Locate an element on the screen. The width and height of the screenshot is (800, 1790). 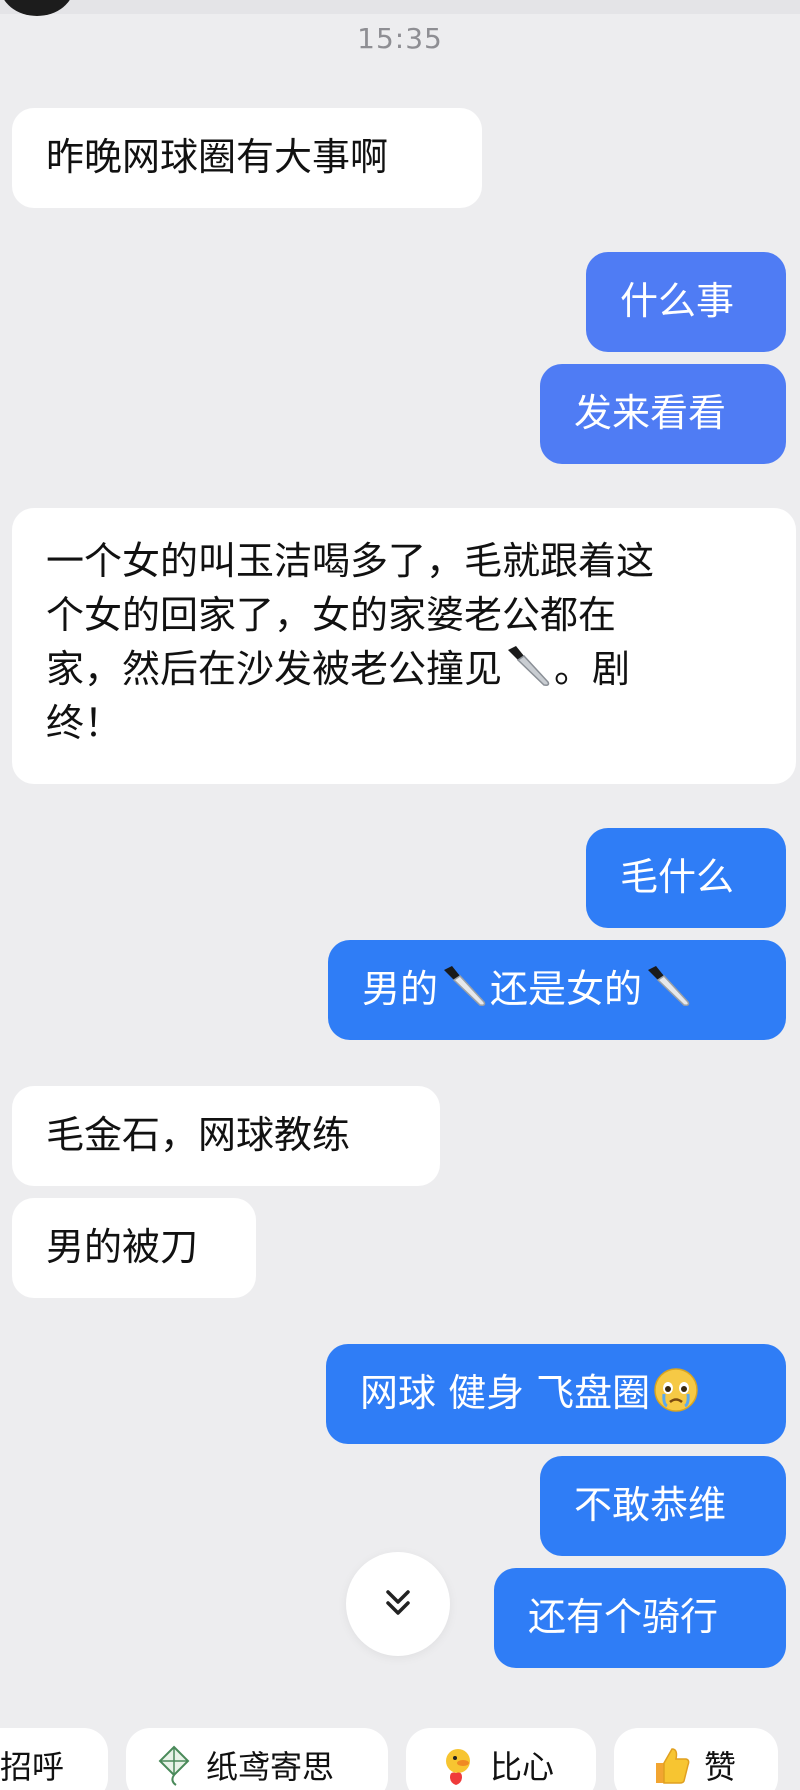
message-text-line: 家，然后在沙发被老公撞见 。剧 is located at coordinates (404, 669).